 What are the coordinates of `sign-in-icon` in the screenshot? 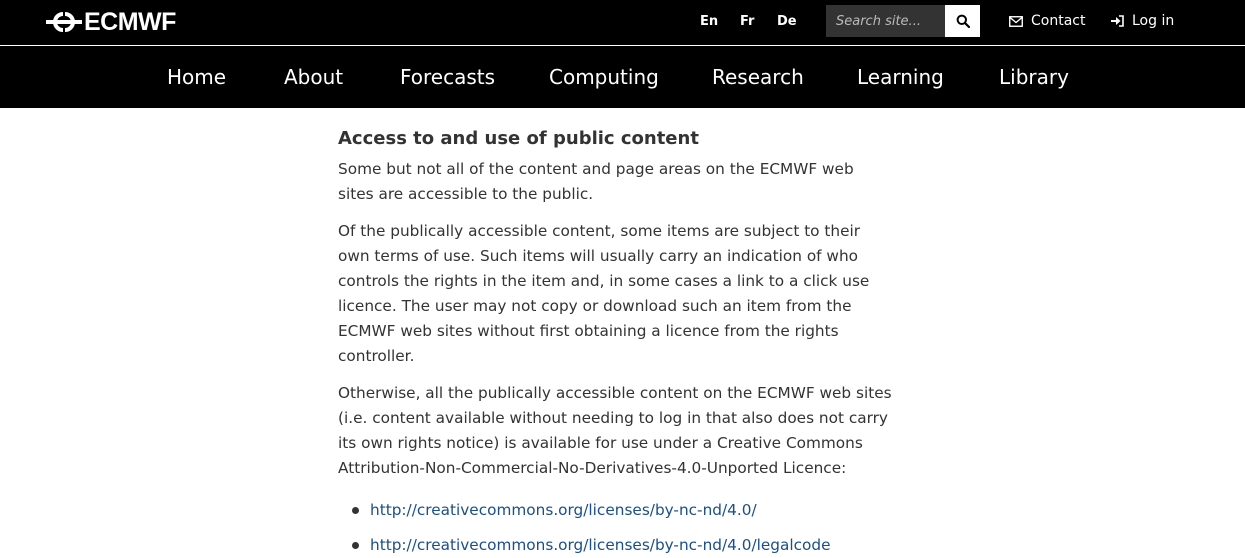 It's located at (1117, 21).